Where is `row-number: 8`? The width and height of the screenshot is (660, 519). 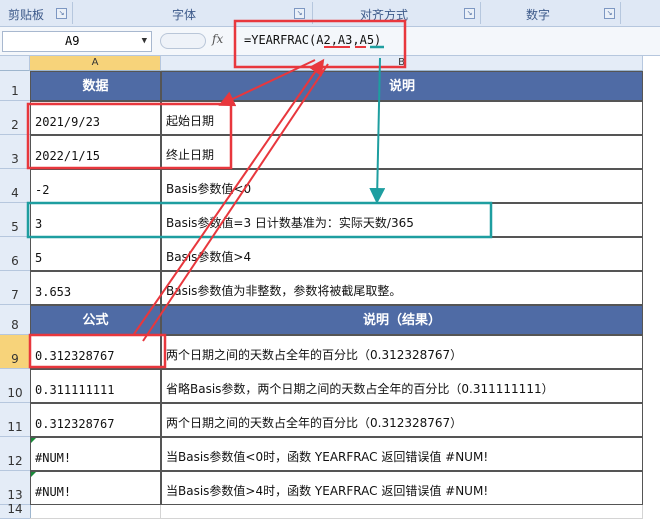 row-number: 8 is located at coordinates (15, 325).